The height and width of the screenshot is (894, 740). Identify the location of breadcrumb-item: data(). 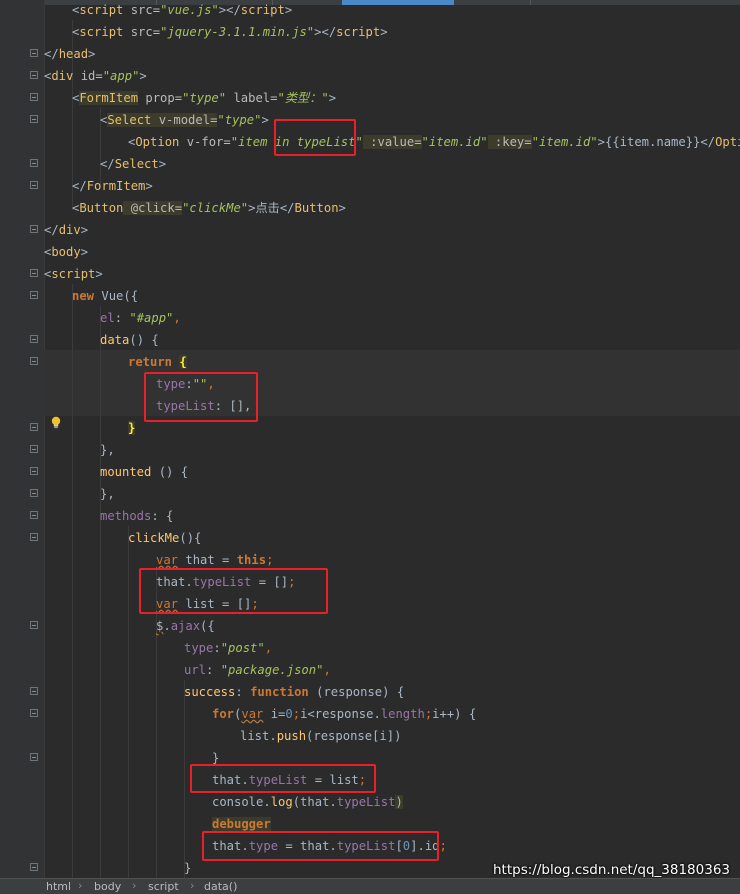
(220, 886).